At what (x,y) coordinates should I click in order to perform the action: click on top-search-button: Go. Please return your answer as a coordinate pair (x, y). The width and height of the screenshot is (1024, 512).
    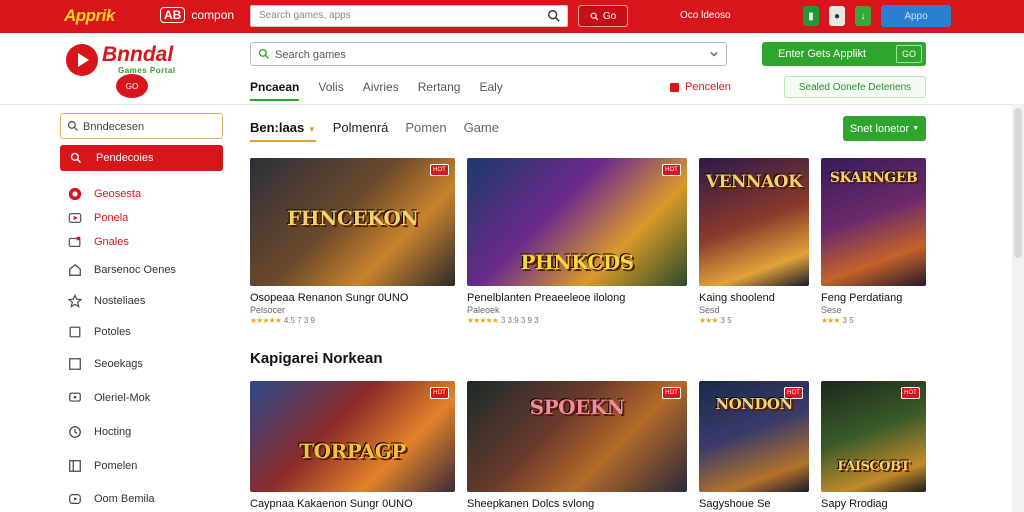
    Looking at the image, I should click on (603, 16).